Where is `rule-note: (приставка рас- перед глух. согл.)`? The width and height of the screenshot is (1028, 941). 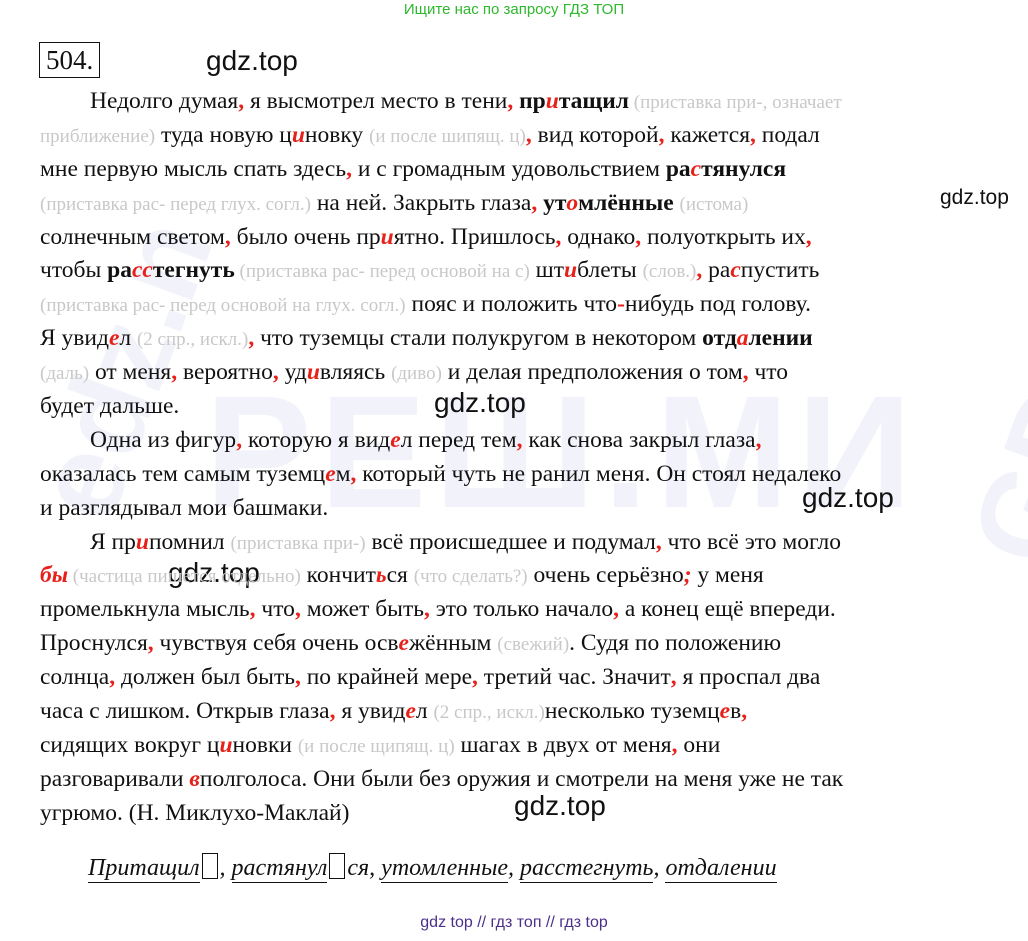
rule-note: (приставка рас- перед глух. согл.) is located at coordinates (175, 204).